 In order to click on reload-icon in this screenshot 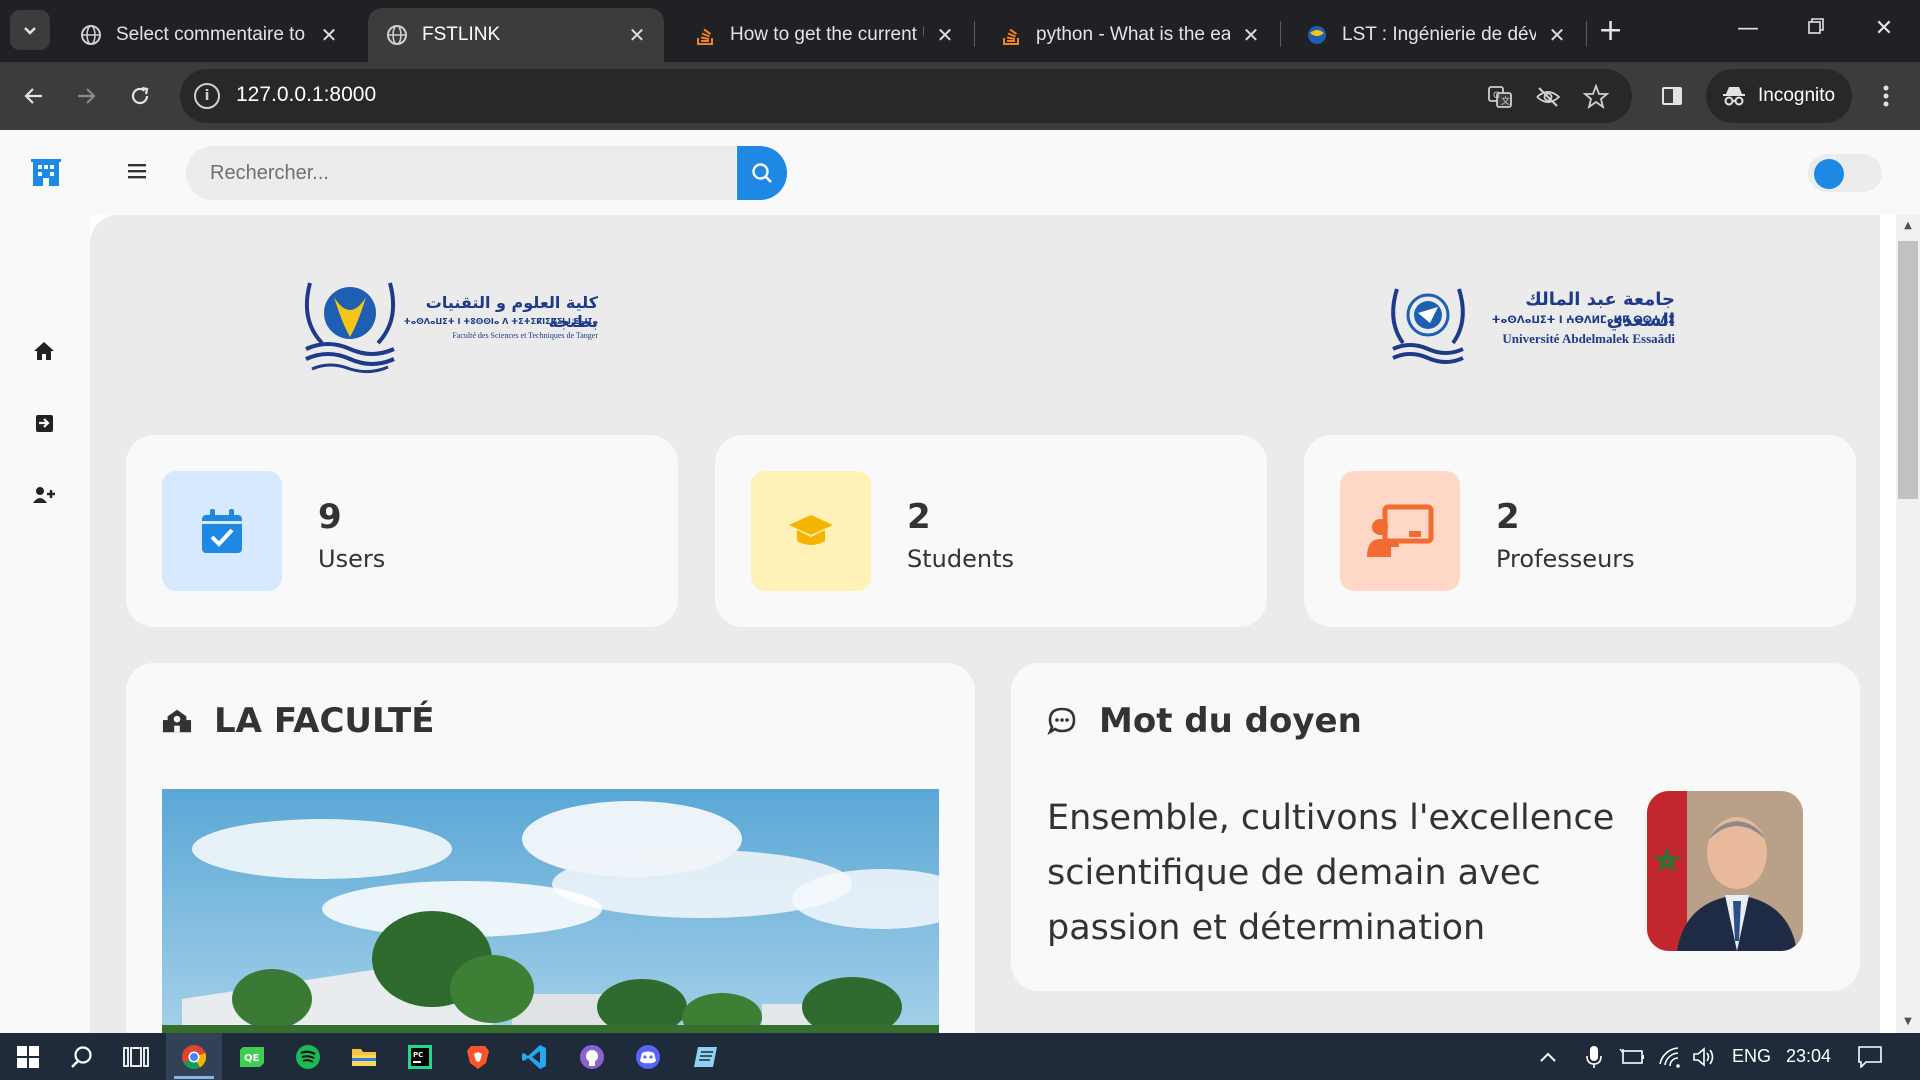, I will do `click(140, 95)`.